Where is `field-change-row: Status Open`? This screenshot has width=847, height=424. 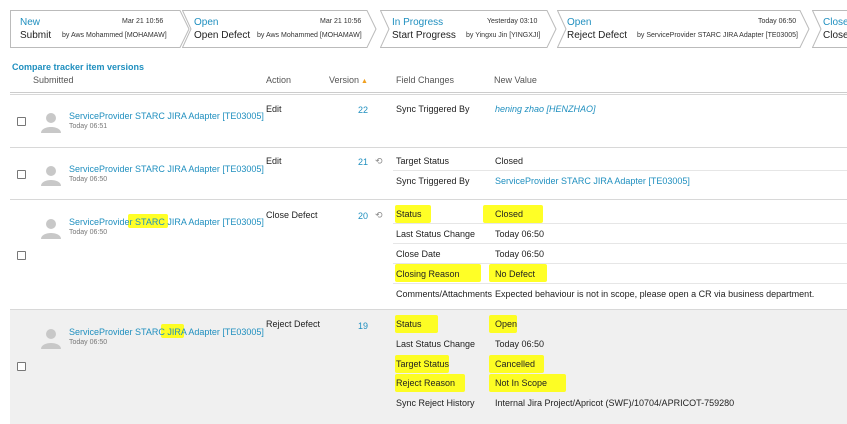 field-change-row: Status Open is located at coordinates (620, 324).